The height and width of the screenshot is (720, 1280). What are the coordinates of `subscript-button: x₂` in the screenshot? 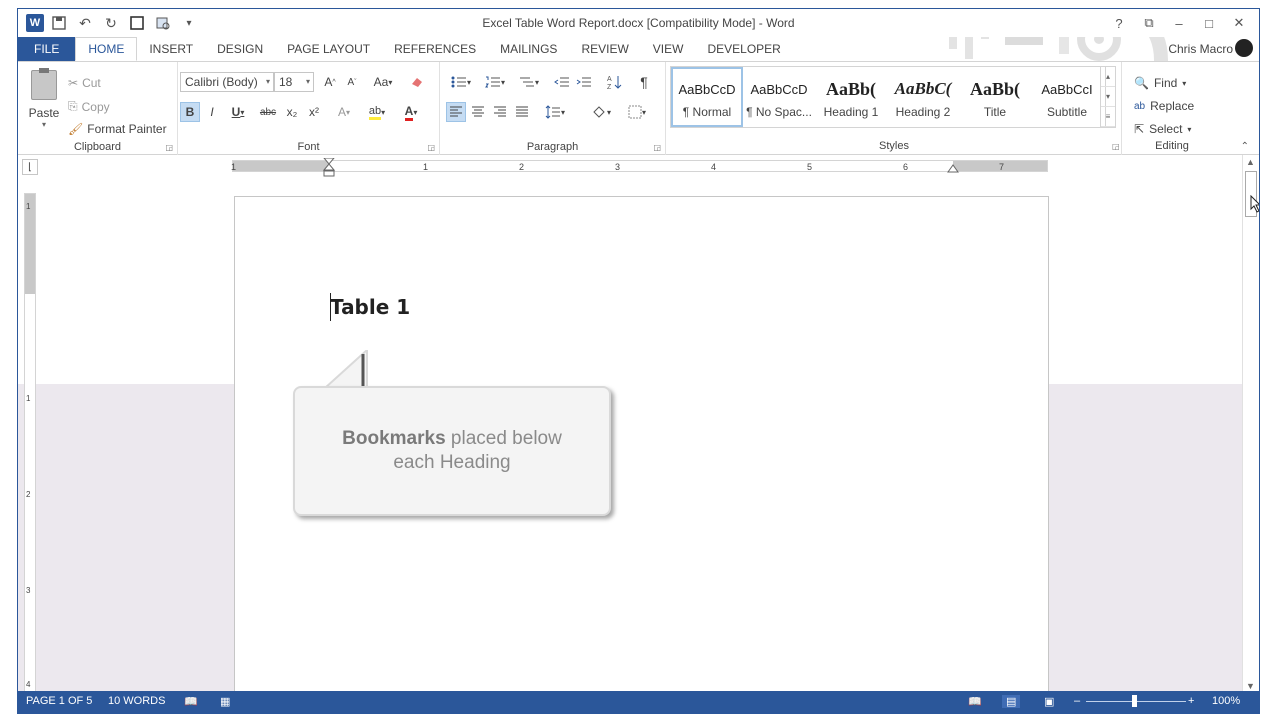 It's located at (292, 112).